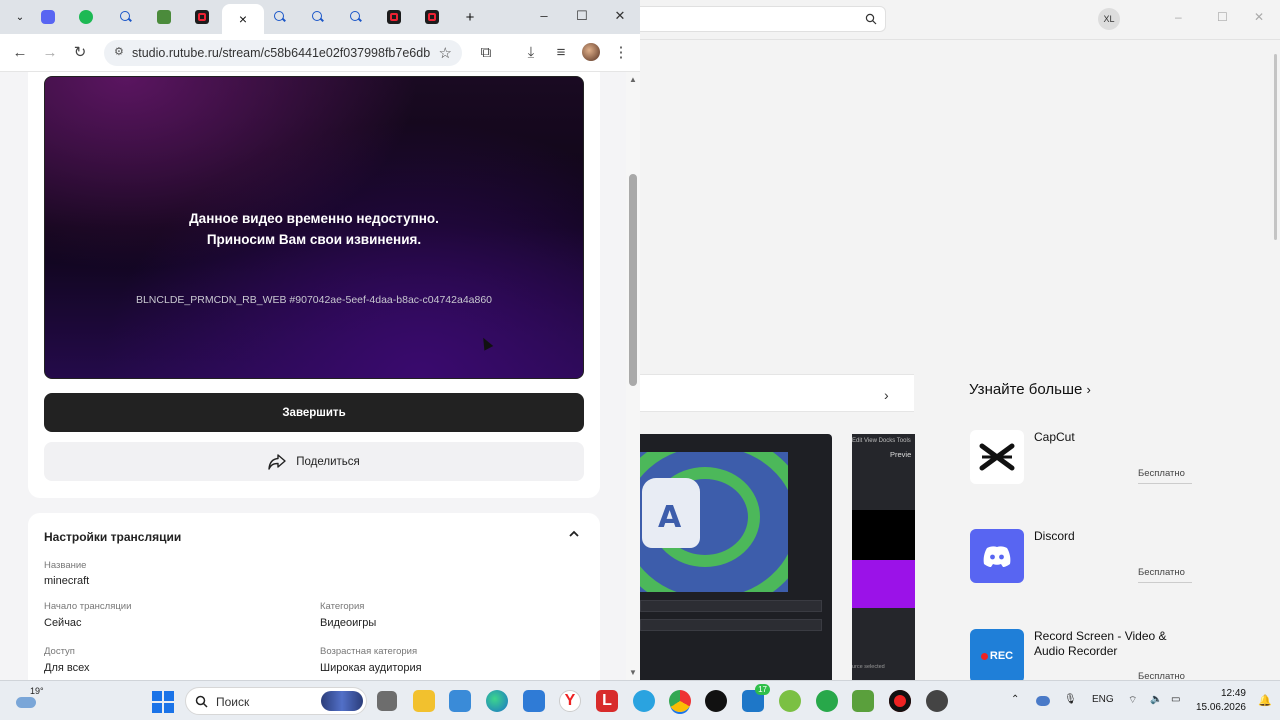 The width and height of the screenshot is (1280, 720). I want to click on scroll-down-arrow-icon: ▼, so click(633, 672).